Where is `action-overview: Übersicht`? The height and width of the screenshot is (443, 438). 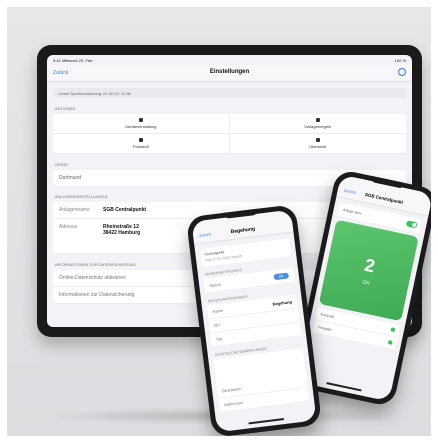
action-overview: Übersicht is located at coordinates (317, 144).